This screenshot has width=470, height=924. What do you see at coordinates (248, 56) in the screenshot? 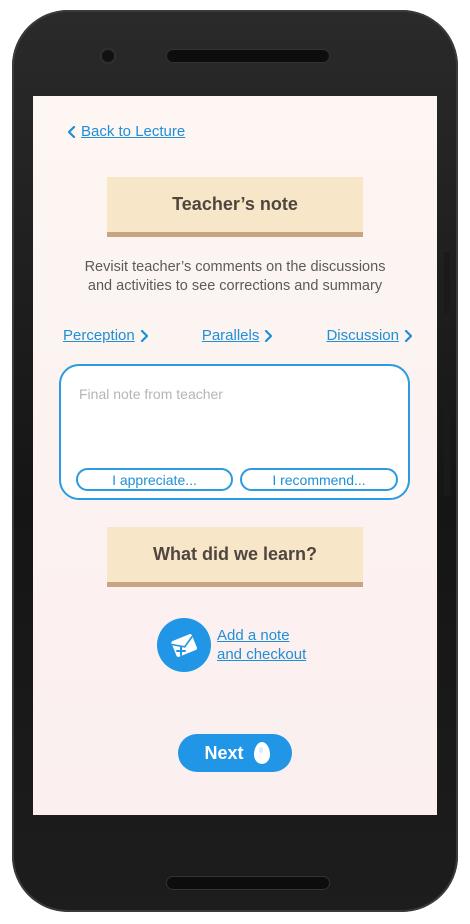
I see `top-speaker` at bounding box center [248, 56].